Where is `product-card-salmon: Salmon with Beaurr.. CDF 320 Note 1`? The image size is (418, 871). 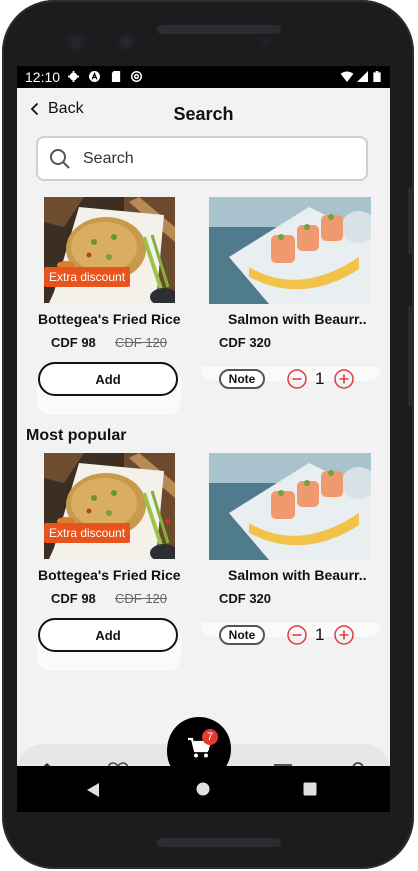 product-card-salmon: Salmon with Beaurr.. CDF 320 Note 1 is located at coordinates (291, 301).